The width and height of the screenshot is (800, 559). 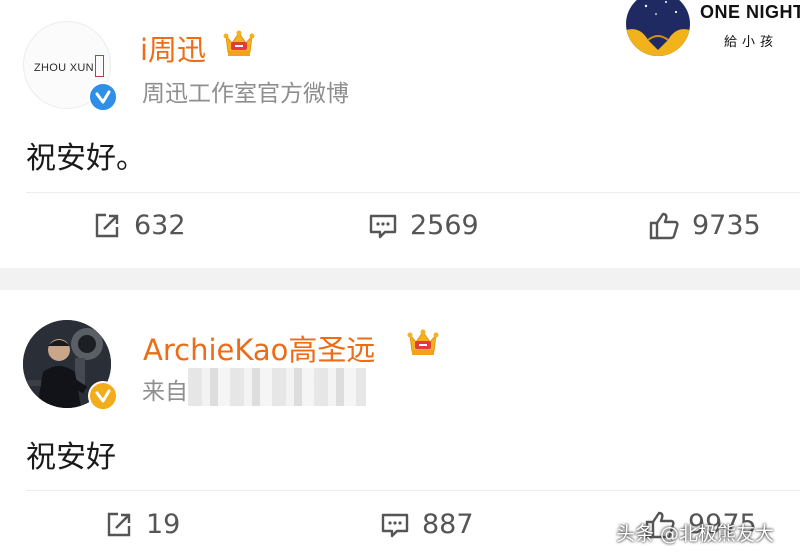 What do you see at coordinates (277, 387) in the screenshot?
I see `blurred-source` at bounding box center [277, 387].